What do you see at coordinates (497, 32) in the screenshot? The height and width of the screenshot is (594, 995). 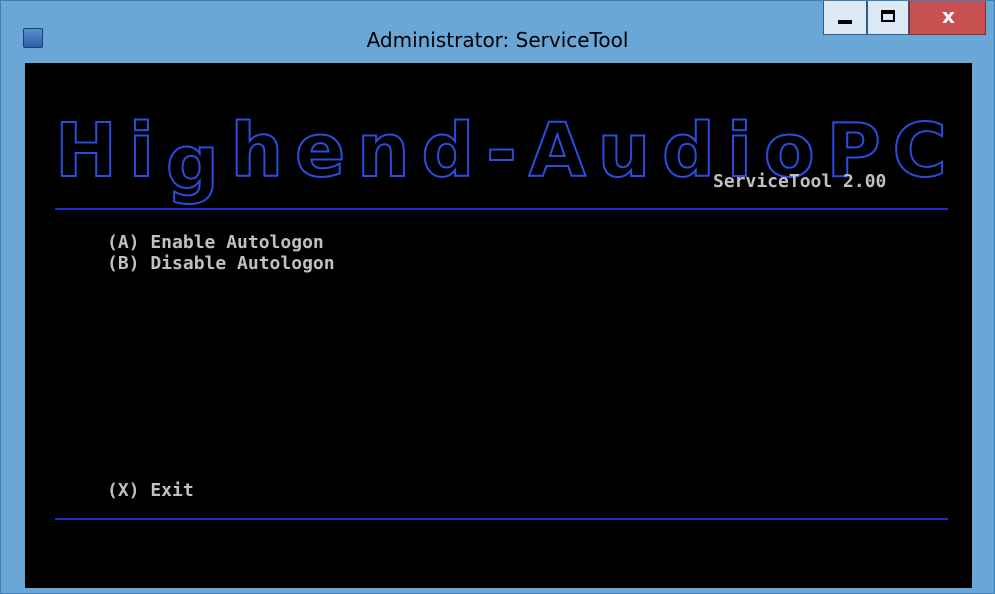 I see `title-bar: Administrator: ServiceTool x` at bounding box center [497, 32].